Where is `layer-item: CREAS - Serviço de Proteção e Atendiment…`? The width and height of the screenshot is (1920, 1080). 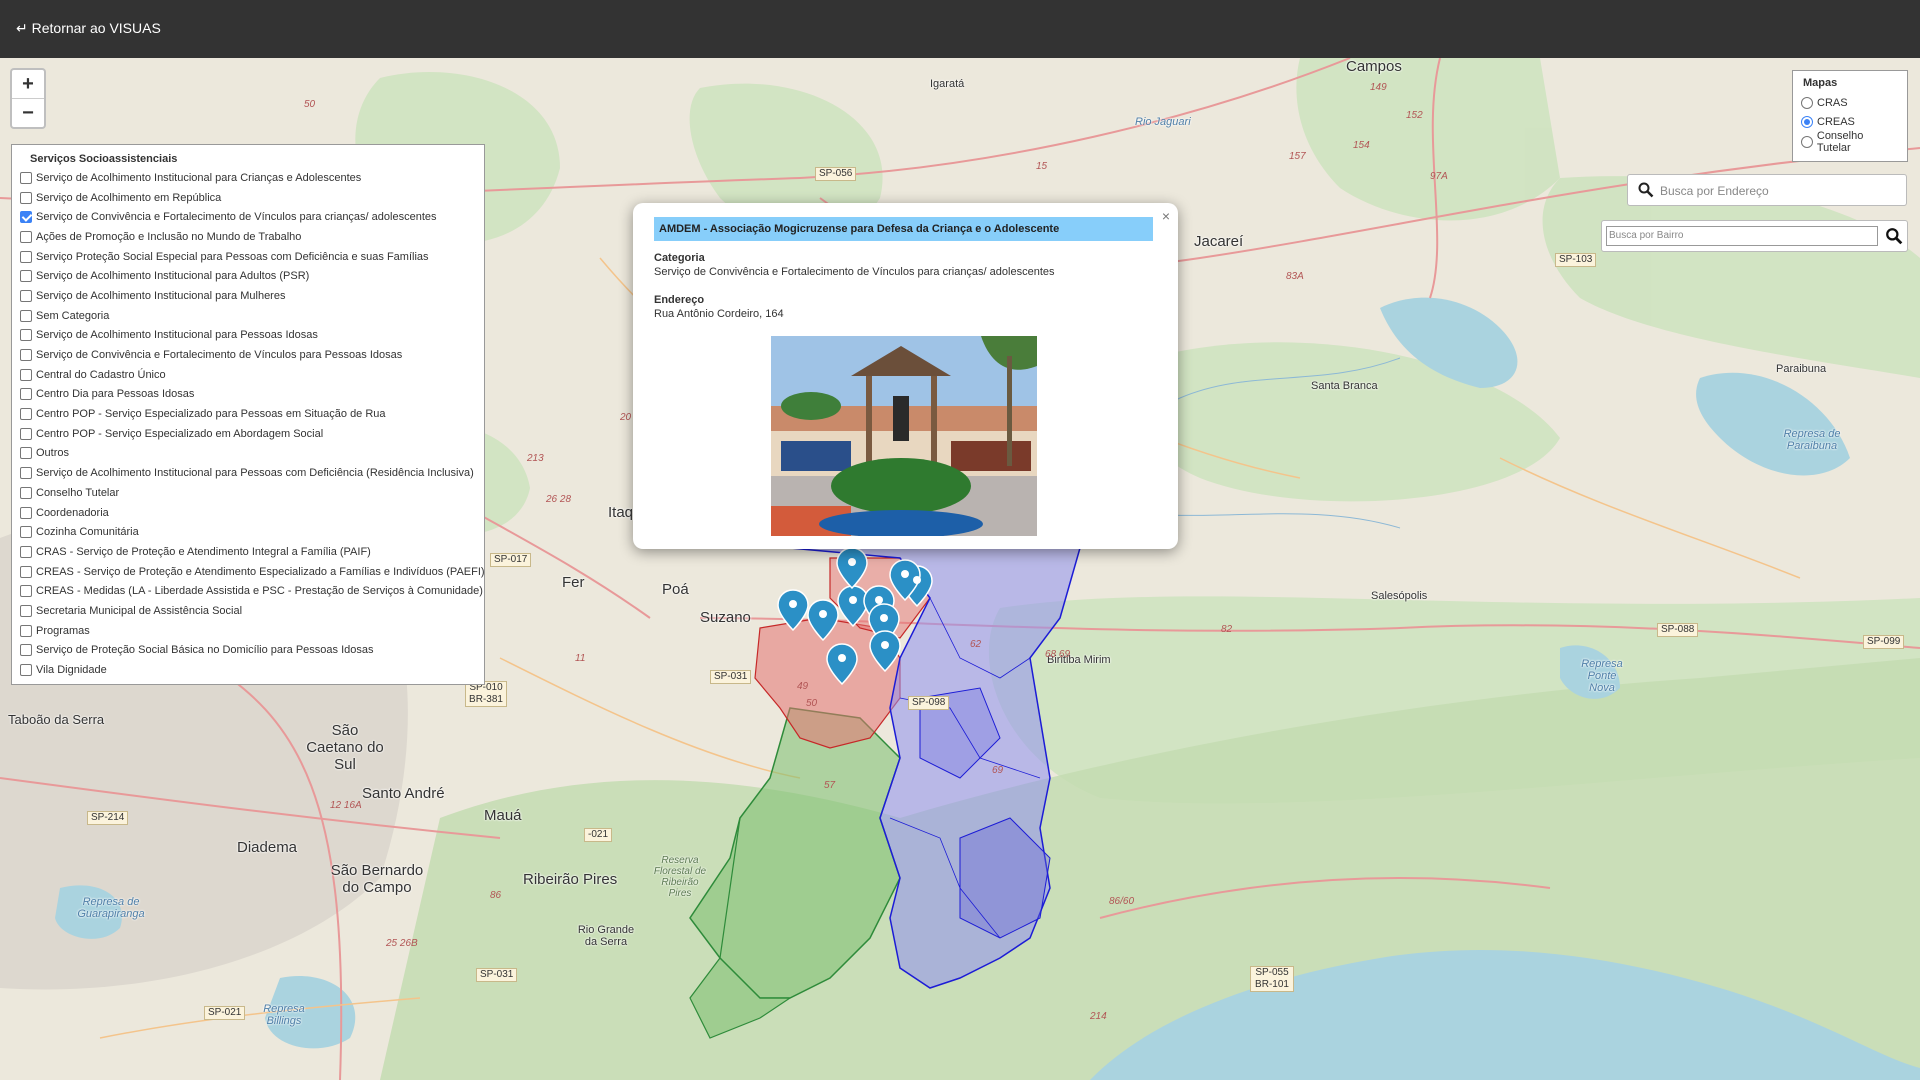
layer-item: CREAS - Serviço de Proteção e Atendiment… is located at coordinates (252, 572).